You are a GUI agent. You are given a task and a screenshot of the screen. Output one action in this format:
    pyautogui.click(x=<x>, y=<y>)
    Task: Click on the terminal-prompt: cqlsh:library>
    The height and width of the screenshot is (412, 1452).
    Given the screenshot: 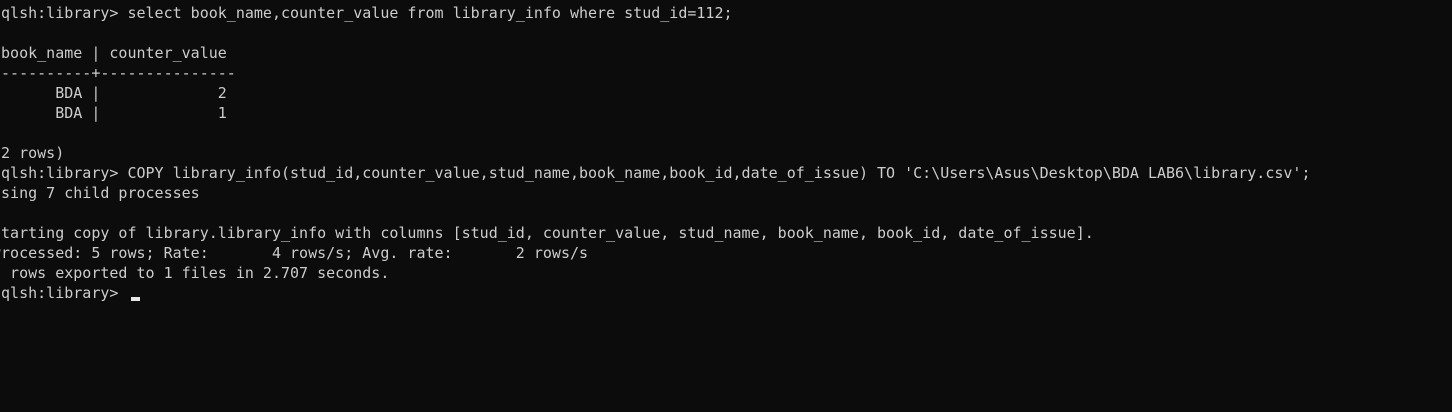 What is the action you would take?
    pyautogui.click(x=63, y=293)
    